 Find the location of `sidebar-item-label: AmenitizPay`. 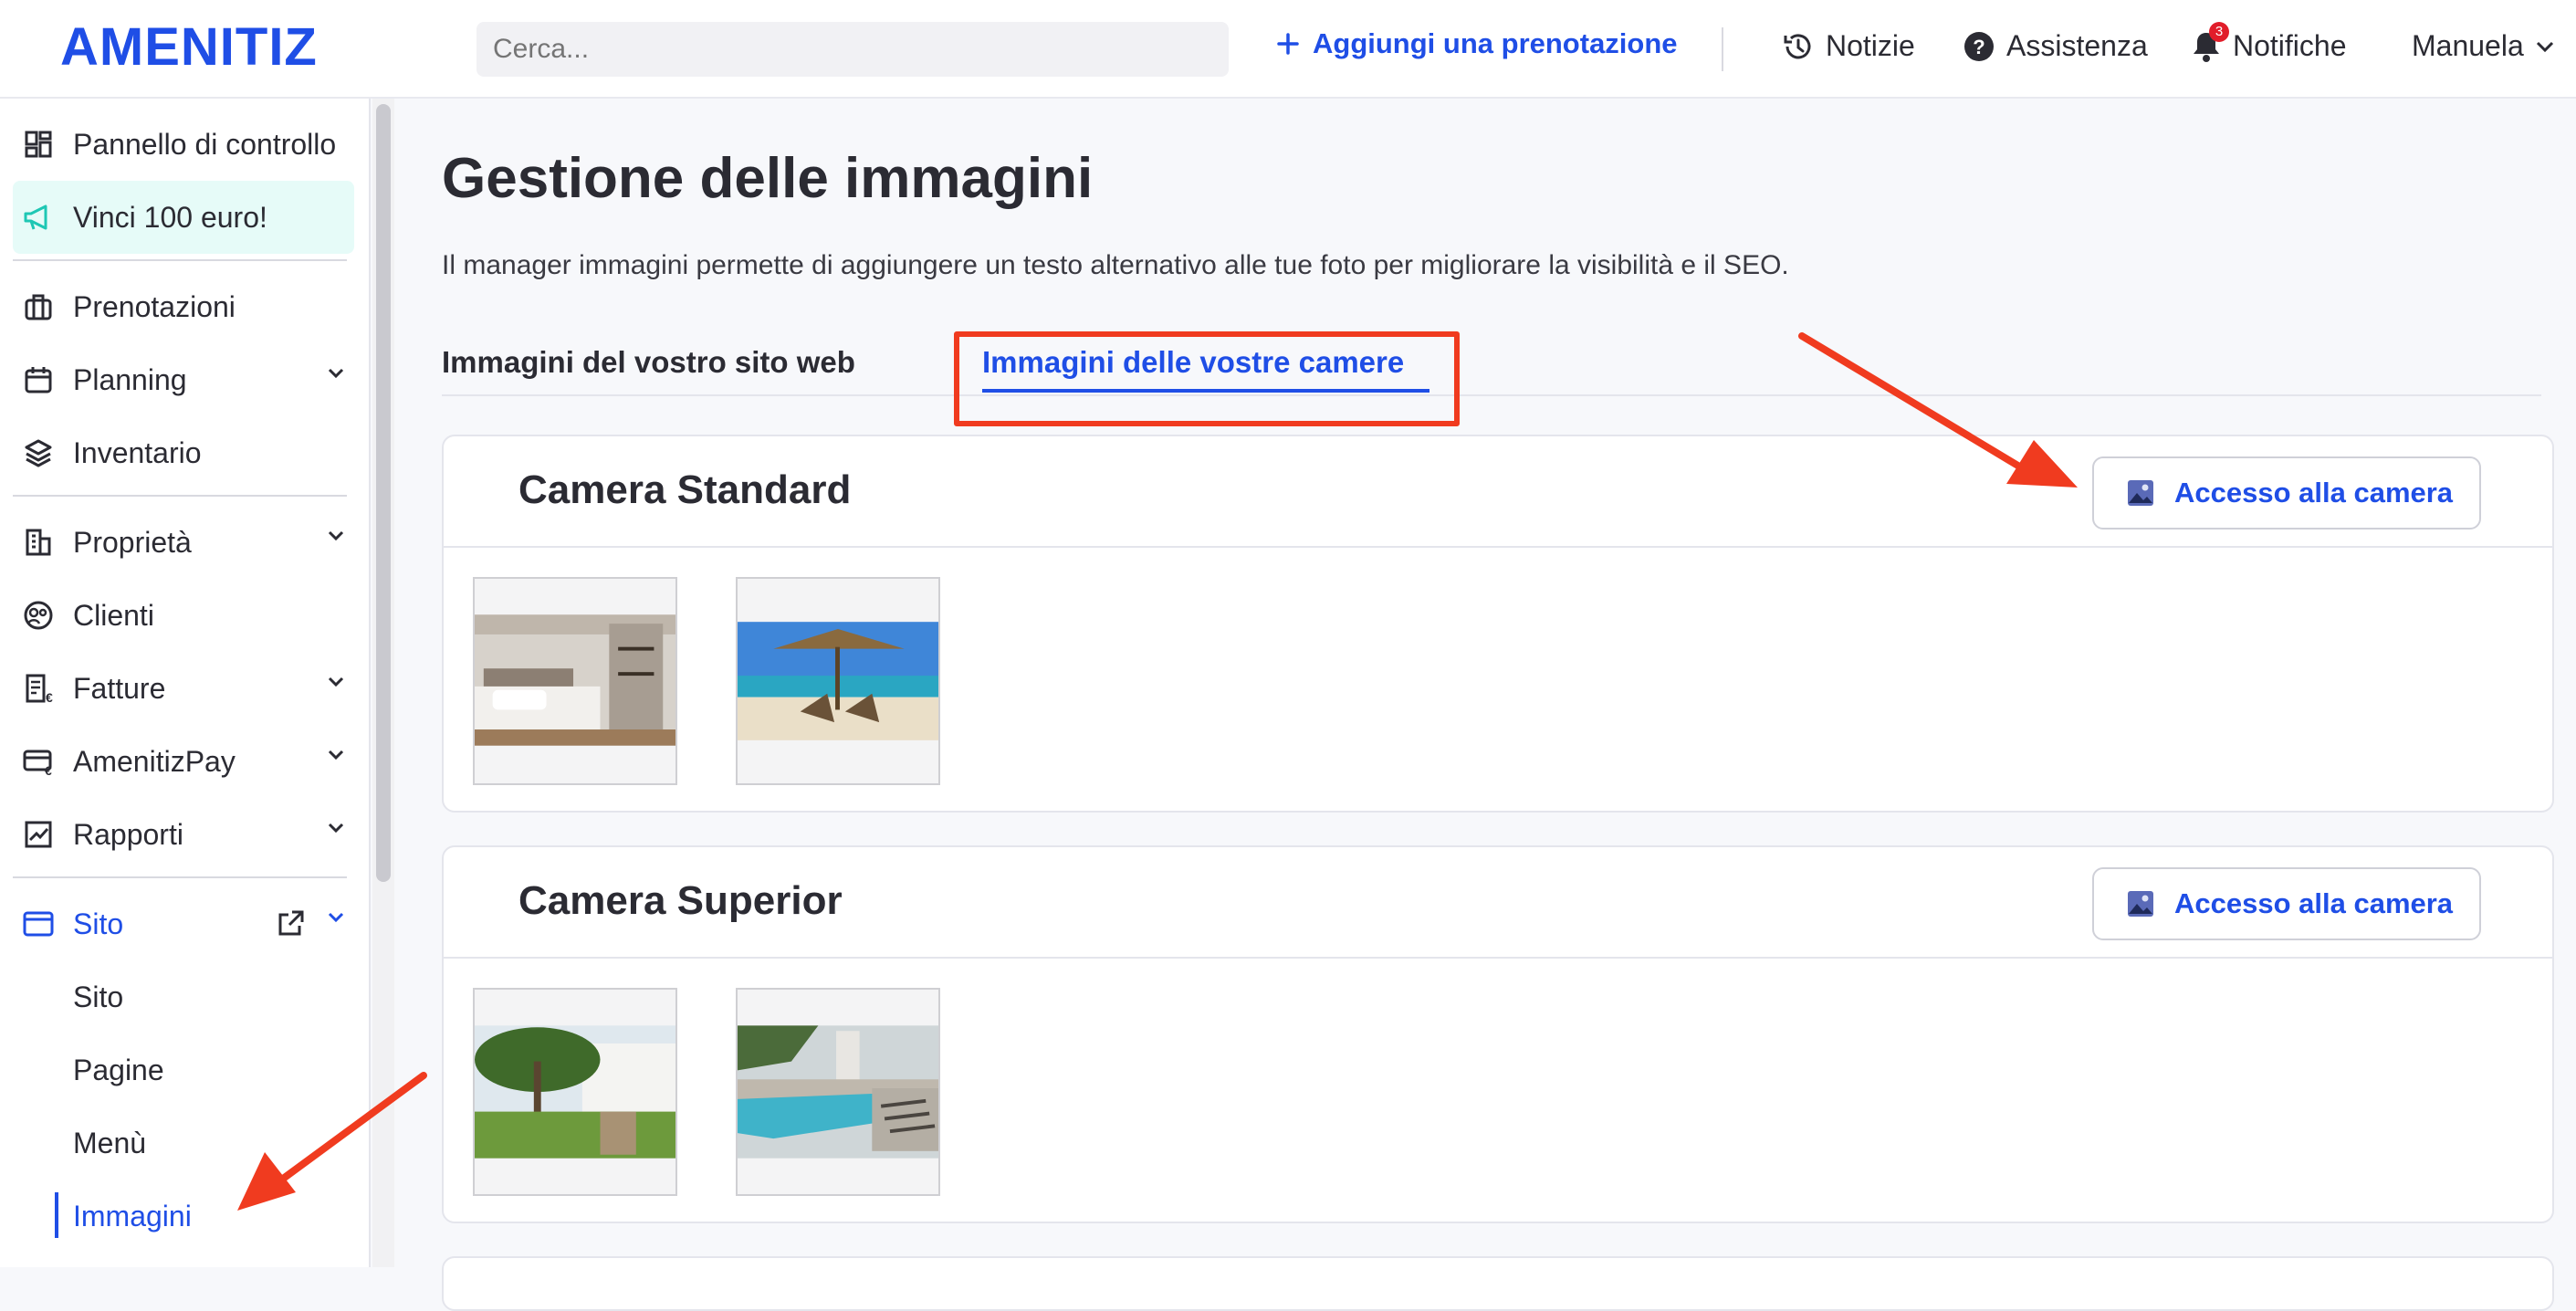

sidebar-item-label: AmenitizPay is located at coordinates (155, 761).